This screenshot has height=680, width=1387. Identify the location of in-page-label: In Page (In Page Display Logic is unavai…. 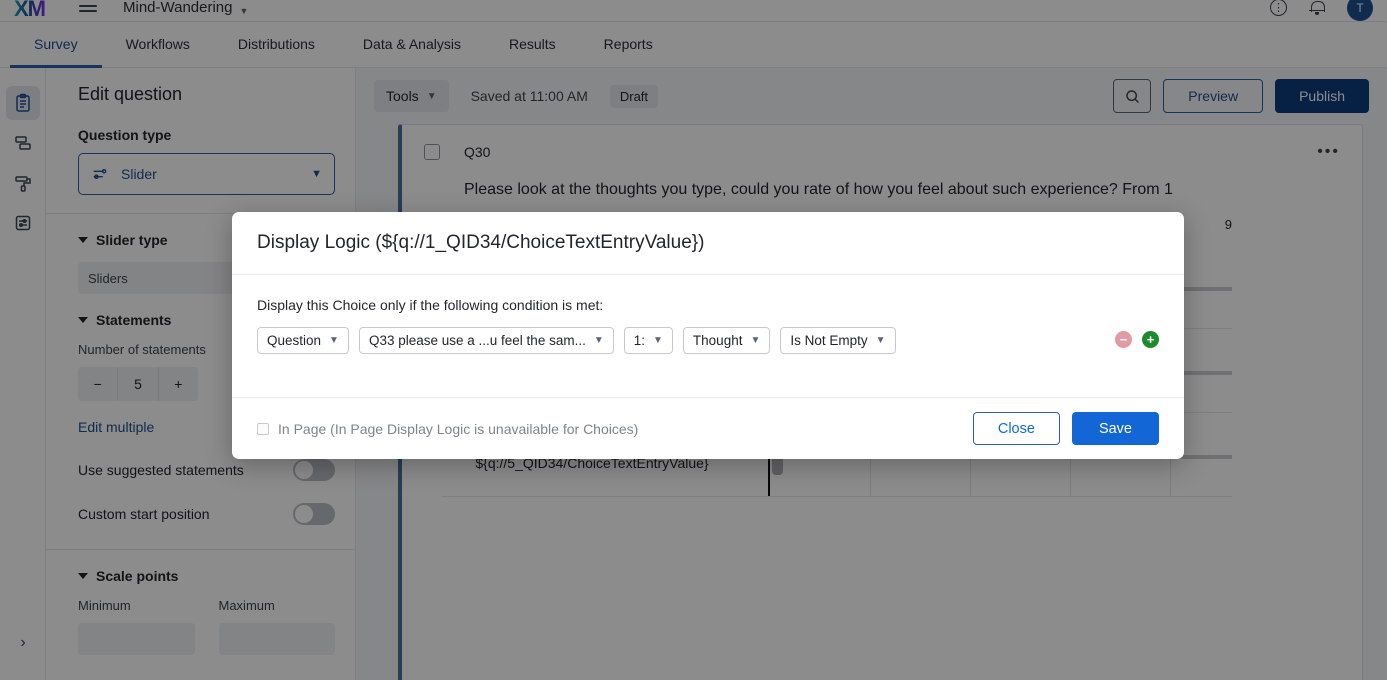
(458, 428).